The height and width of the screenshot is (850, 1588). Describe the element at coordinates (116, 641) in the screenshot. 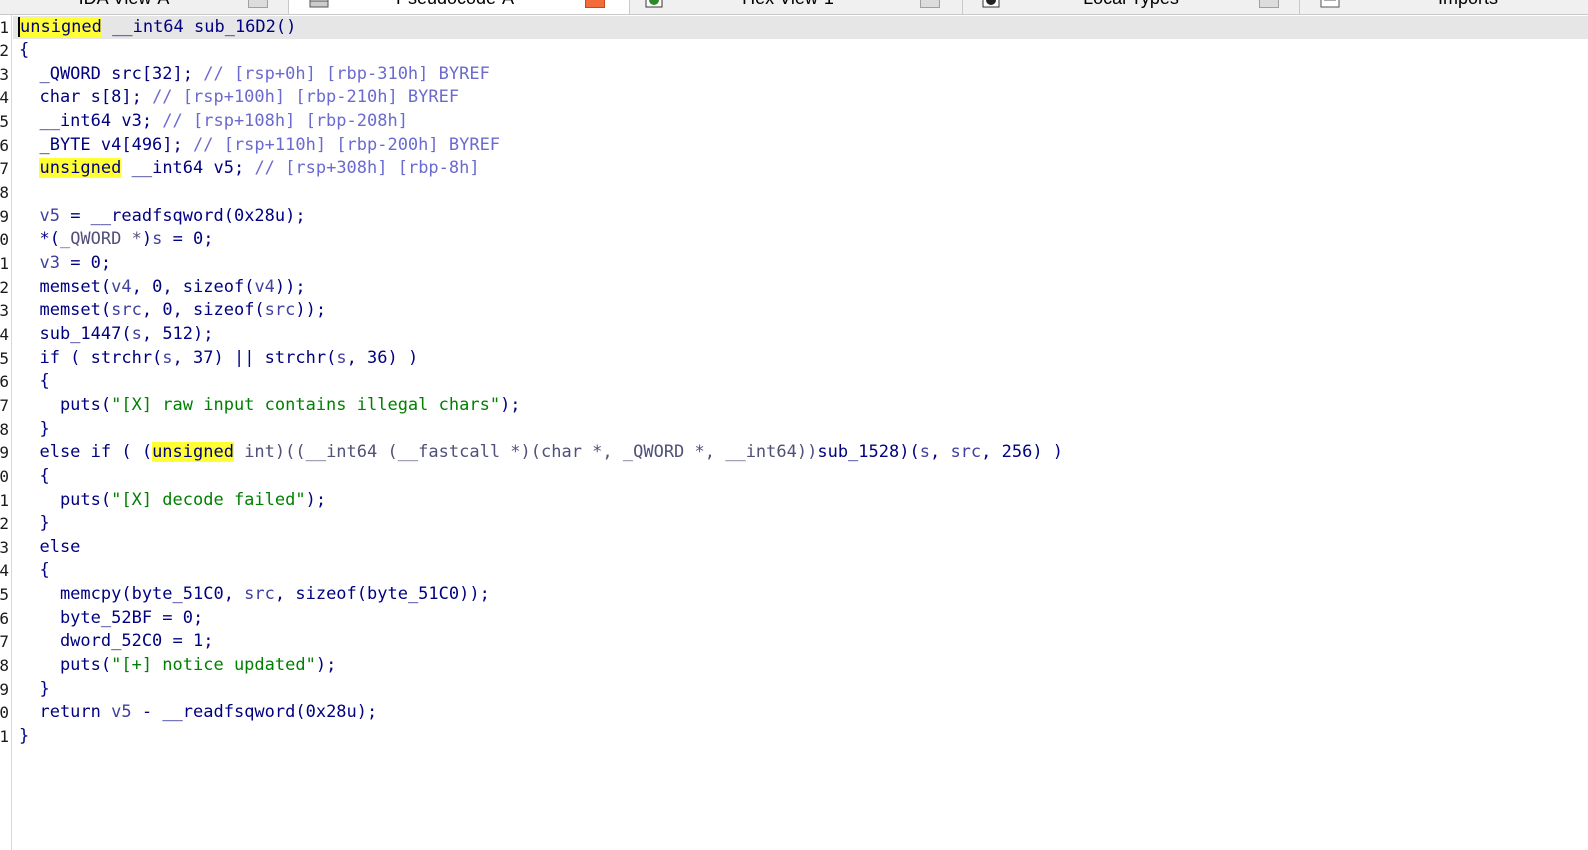

I see `code-token: dword_52C0 = 1;` at that location.